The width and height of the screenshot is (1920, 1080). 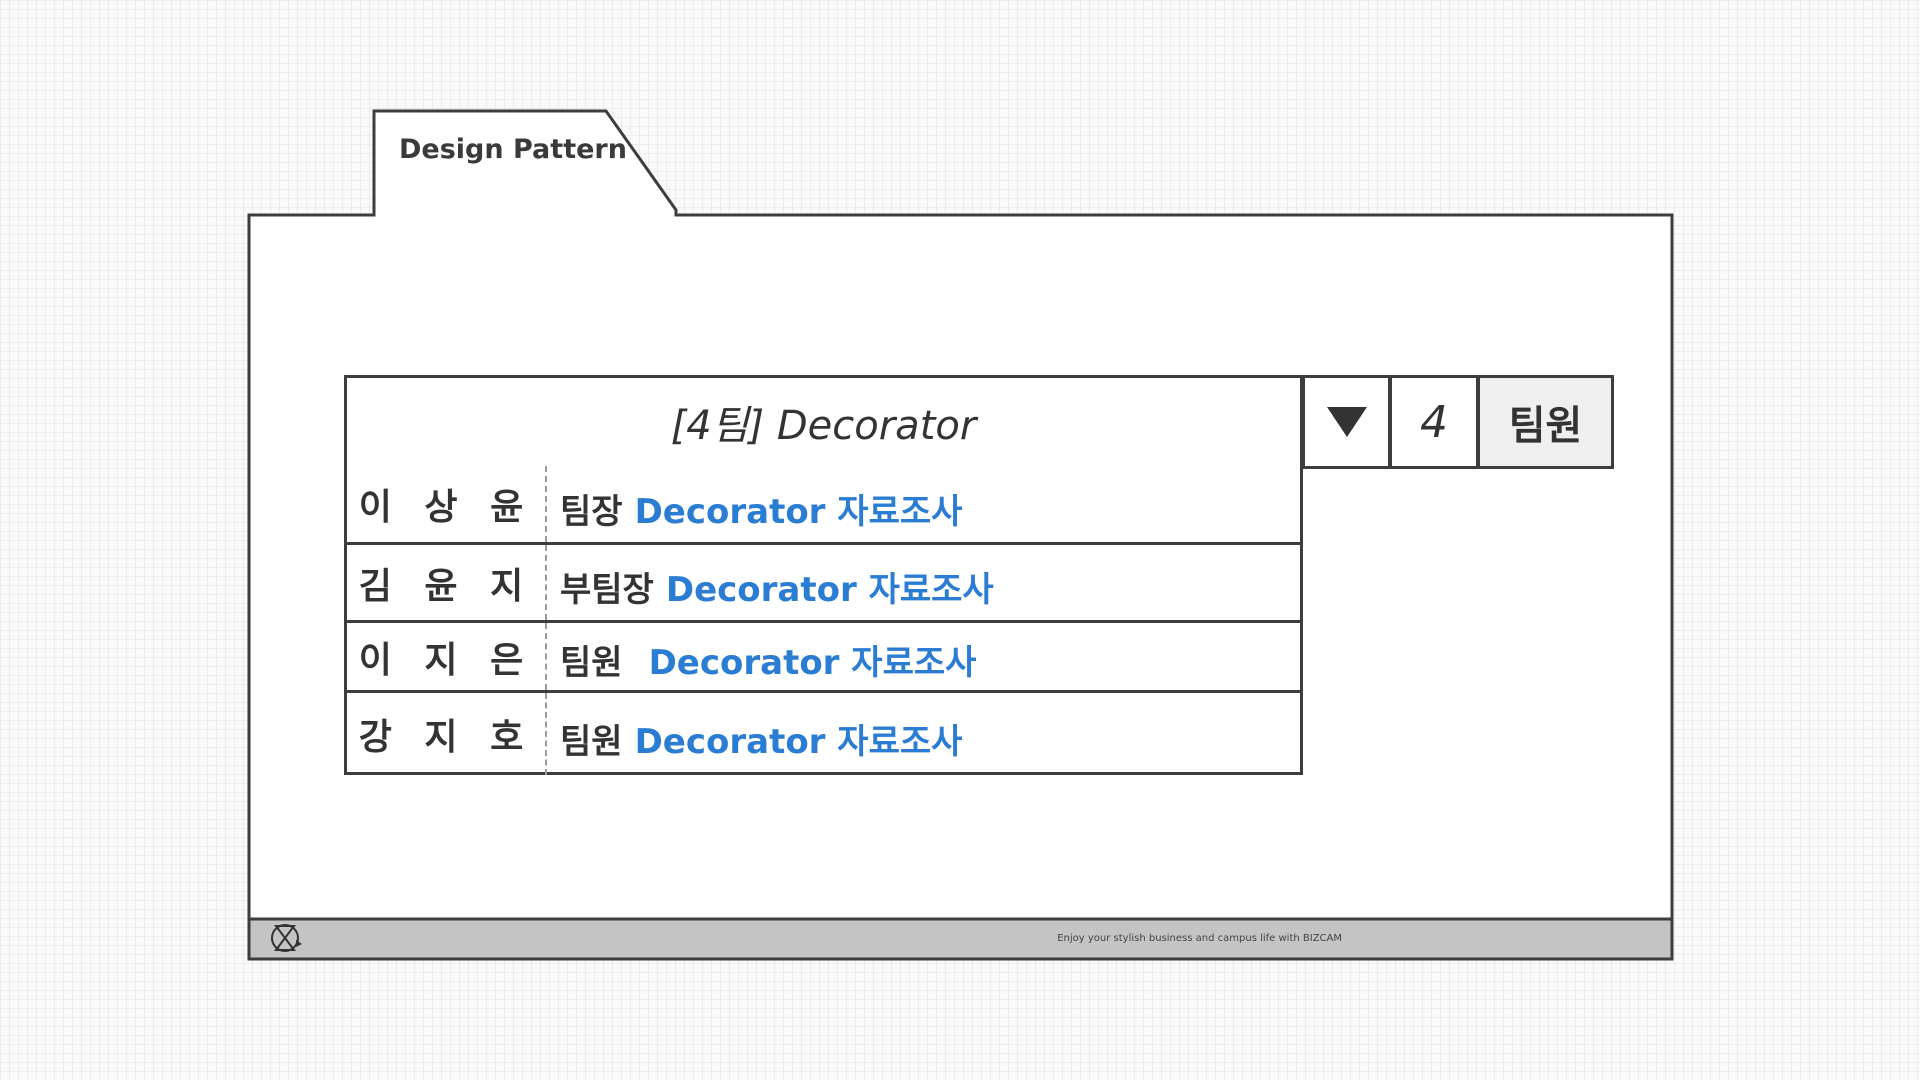 I want to click on member-name: 이 상 윤, so click(x=446, y=507).